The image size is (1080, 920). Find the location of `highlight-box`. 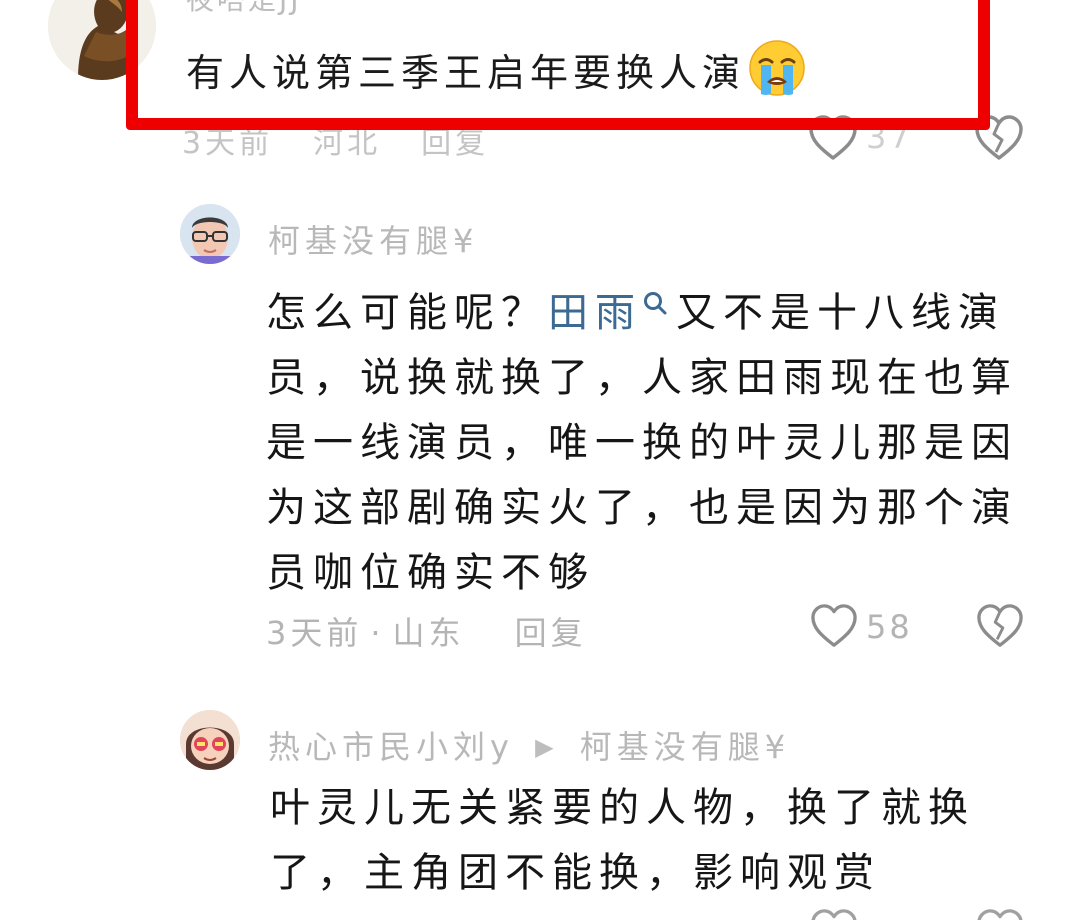

highlight-box is located at coordinates (558, 65).